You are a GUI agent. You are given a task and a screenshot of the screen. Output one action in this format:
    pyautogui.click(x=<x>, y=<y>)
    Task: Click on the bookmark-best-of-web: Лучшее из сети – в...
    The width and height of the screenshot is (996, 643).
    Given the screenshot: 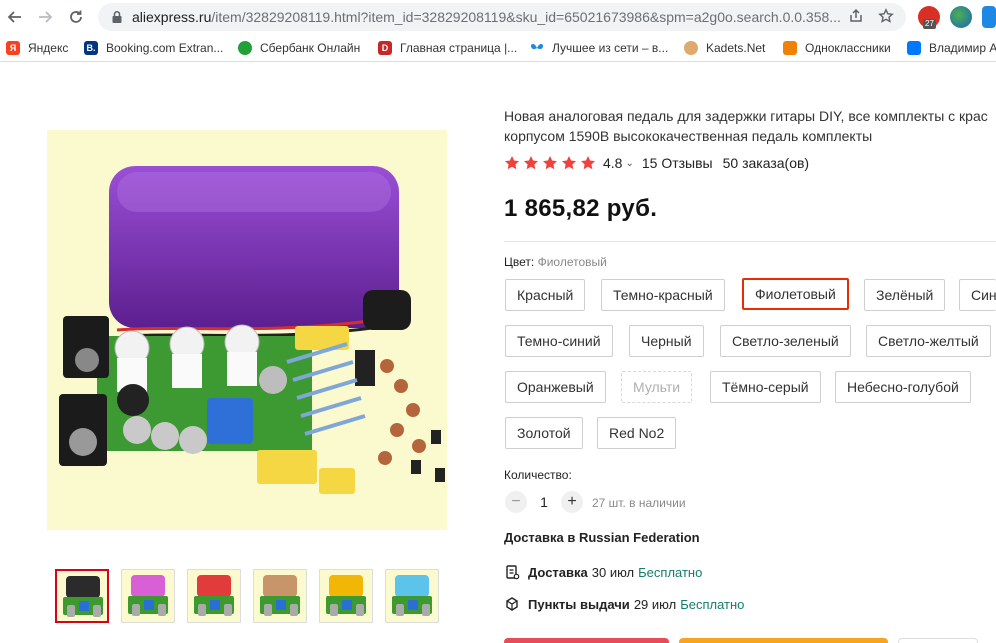 What is the action you would take?
    pyautogui.click(x=599, y=48)
    